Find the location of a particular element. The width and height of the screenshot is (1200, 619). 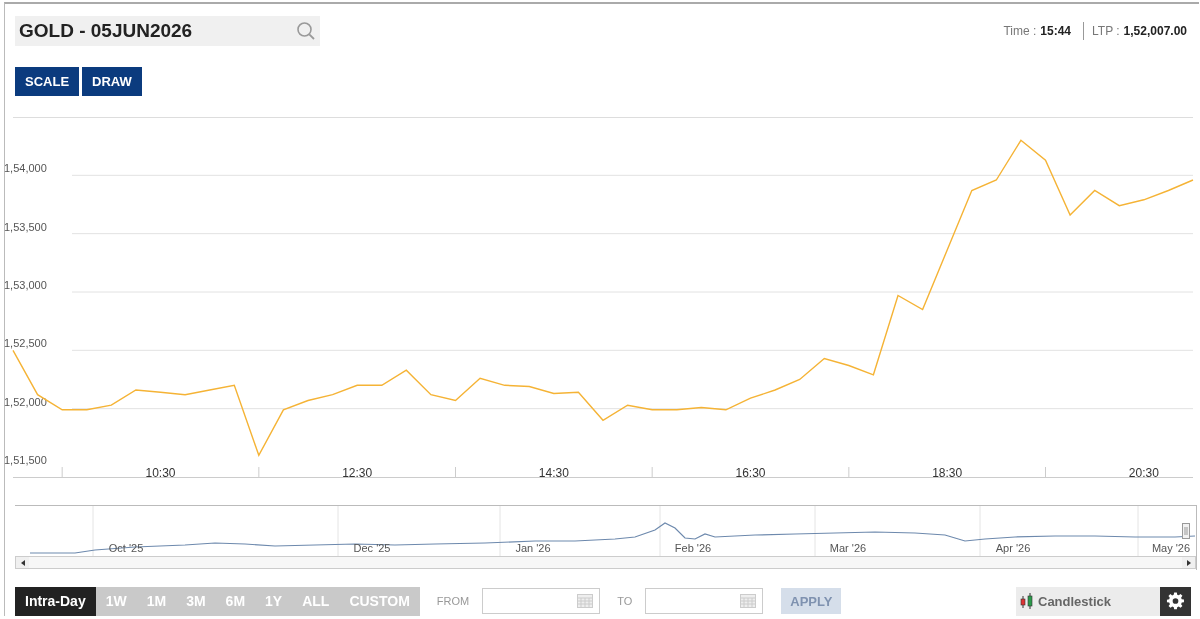

x-axis-label: 12:30 is located at coordinates (357, 473).